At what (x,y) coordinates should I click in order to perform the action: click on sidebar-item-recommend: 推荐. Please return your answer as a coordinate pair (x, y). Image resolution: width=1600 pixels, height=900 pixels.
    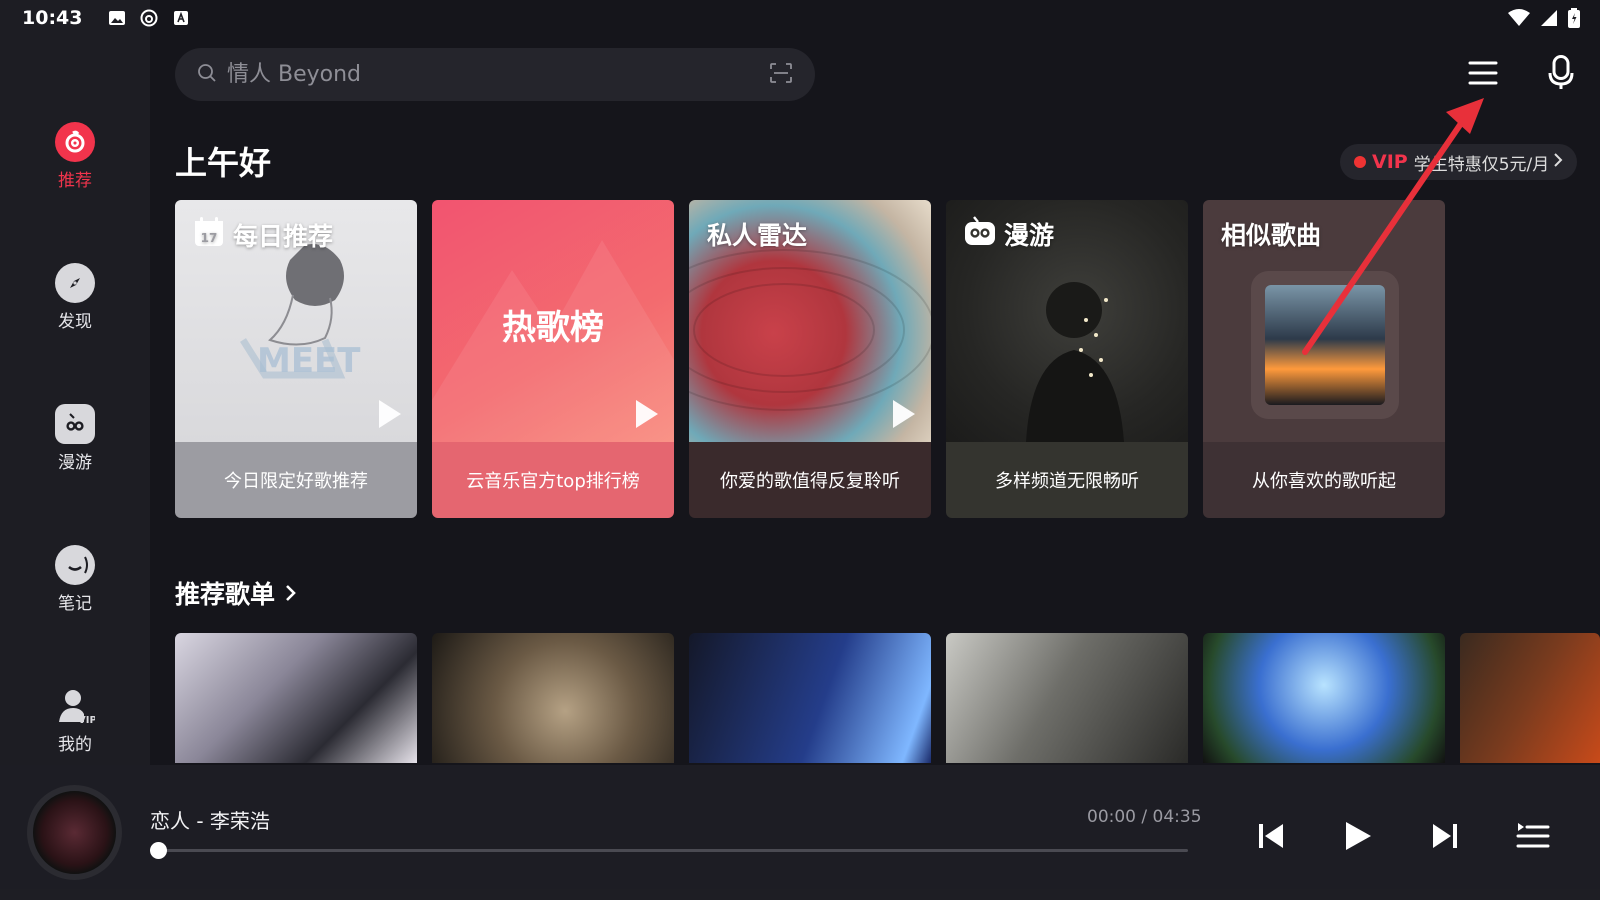
    Looking at the image, I should click on (75, 156).